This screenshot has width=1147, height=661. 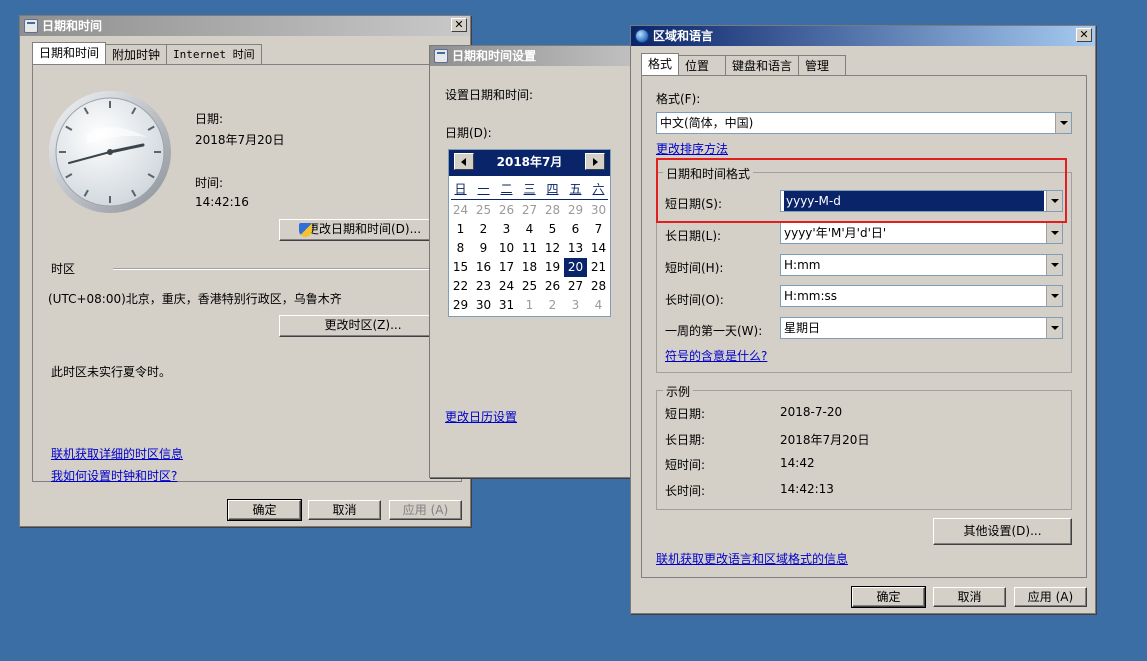 I want to click on calendar-day: 18, so click(x=529, y=267).